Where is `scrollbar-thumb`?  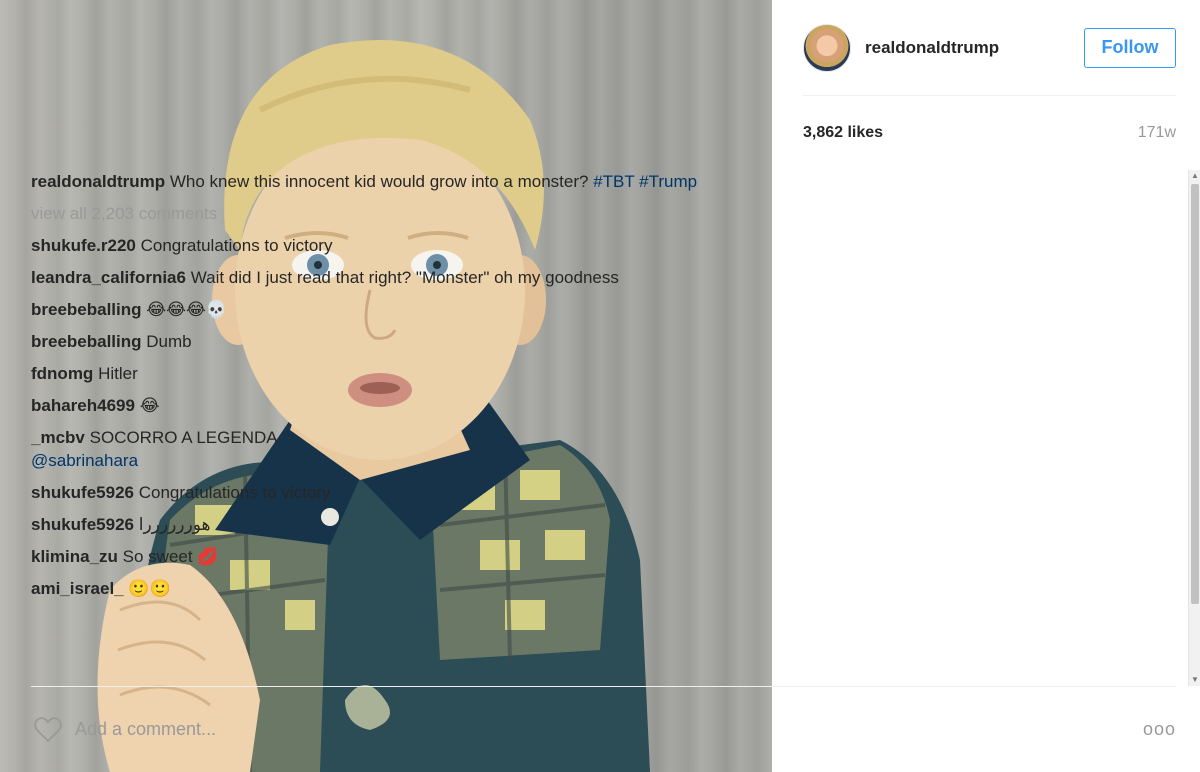
scrollbar-thumb is located at coordinates (1195, 394).